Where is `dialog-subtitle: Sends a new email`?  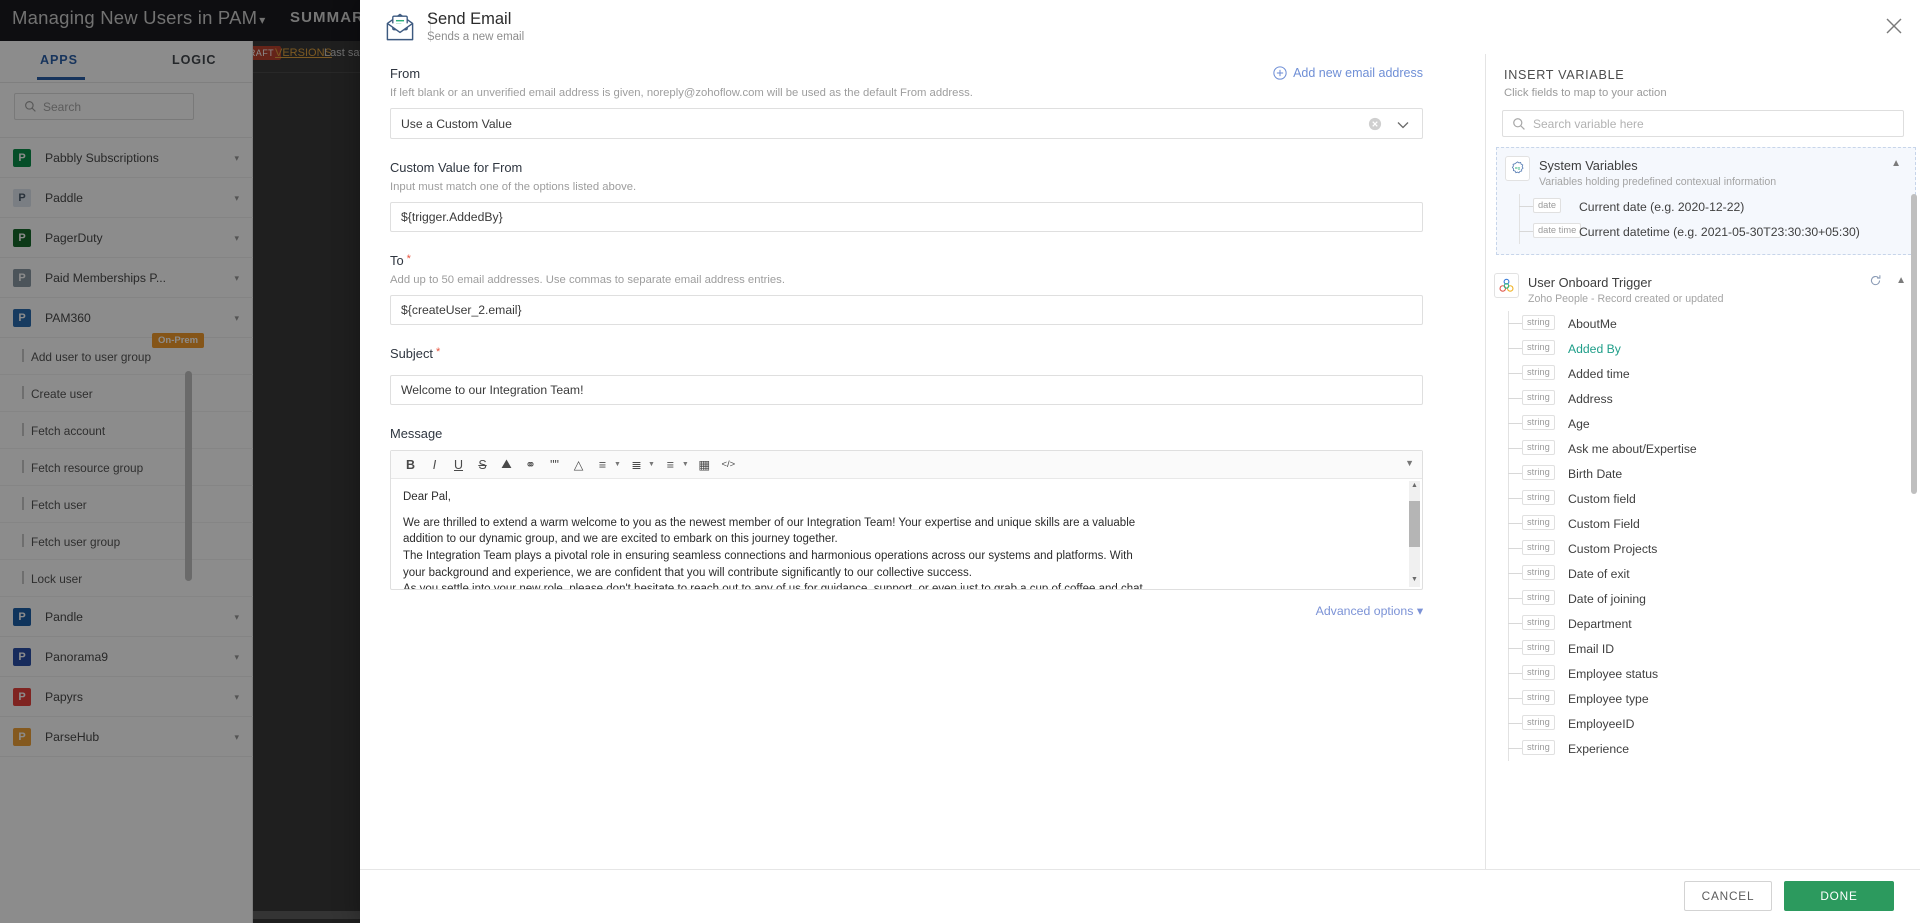 dialog-subtitle: Sends a new email is located at coordinates (476, 37).